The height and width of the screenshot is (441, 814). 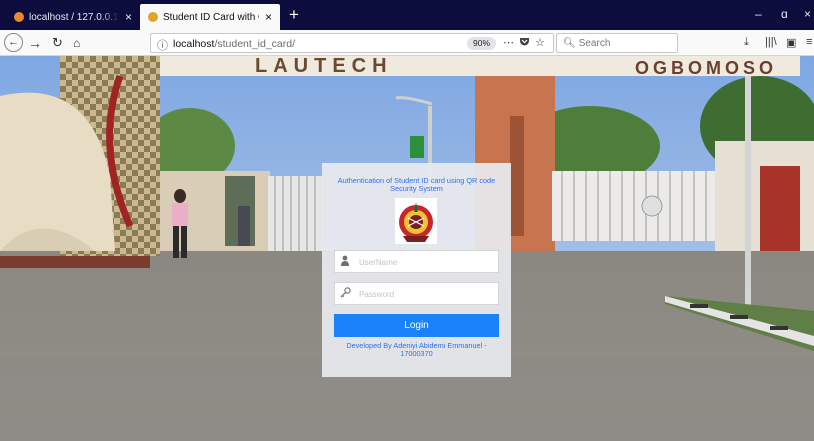 What do you see at coordinates (324, 66) in the screenshot?
I see `gate-sign-left: LAUTECH` at bounding box center [324, 66].